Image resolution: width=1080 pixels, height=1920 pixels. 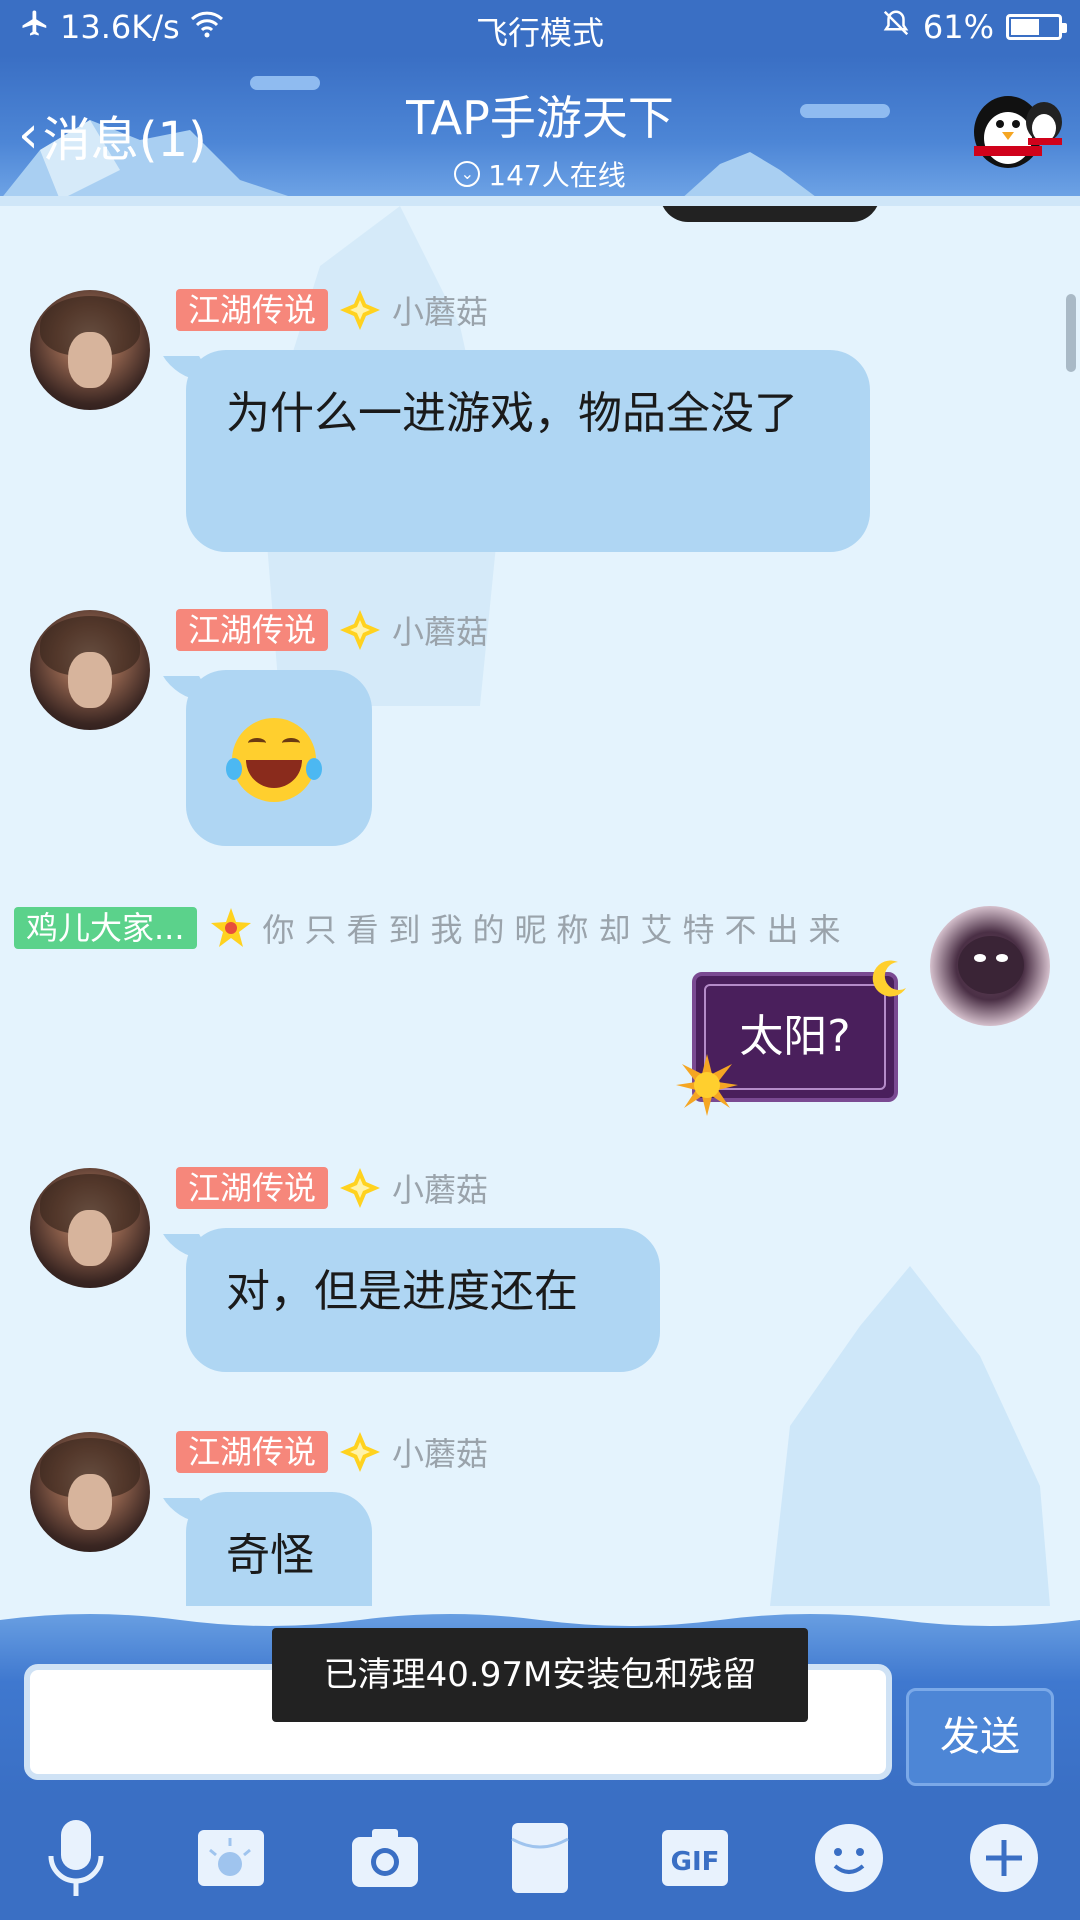 I want to click on gif-icon: GIF, so click(x=695, y=1858).